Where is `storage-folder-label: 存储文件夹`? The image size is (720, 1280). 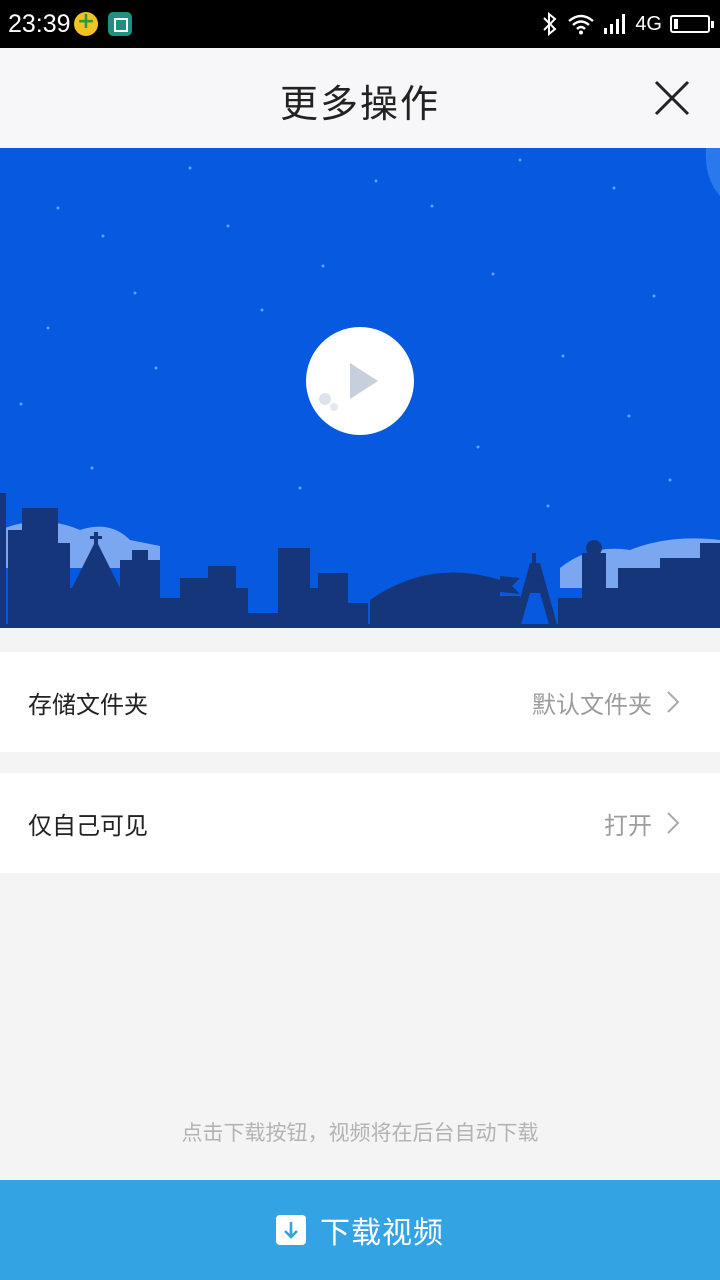
storage-folder-label: 存储文件夹 is located at coordinates (88, 705).